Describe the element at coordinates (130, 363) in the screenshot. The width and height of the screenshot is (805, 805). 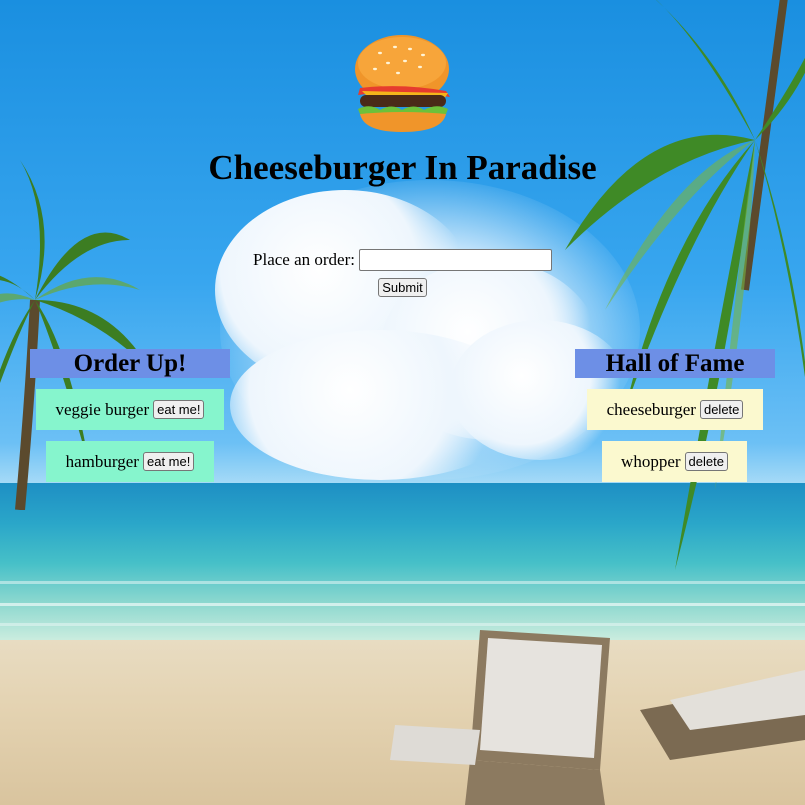
I see `order-up-heading: Order Up!` at that location.